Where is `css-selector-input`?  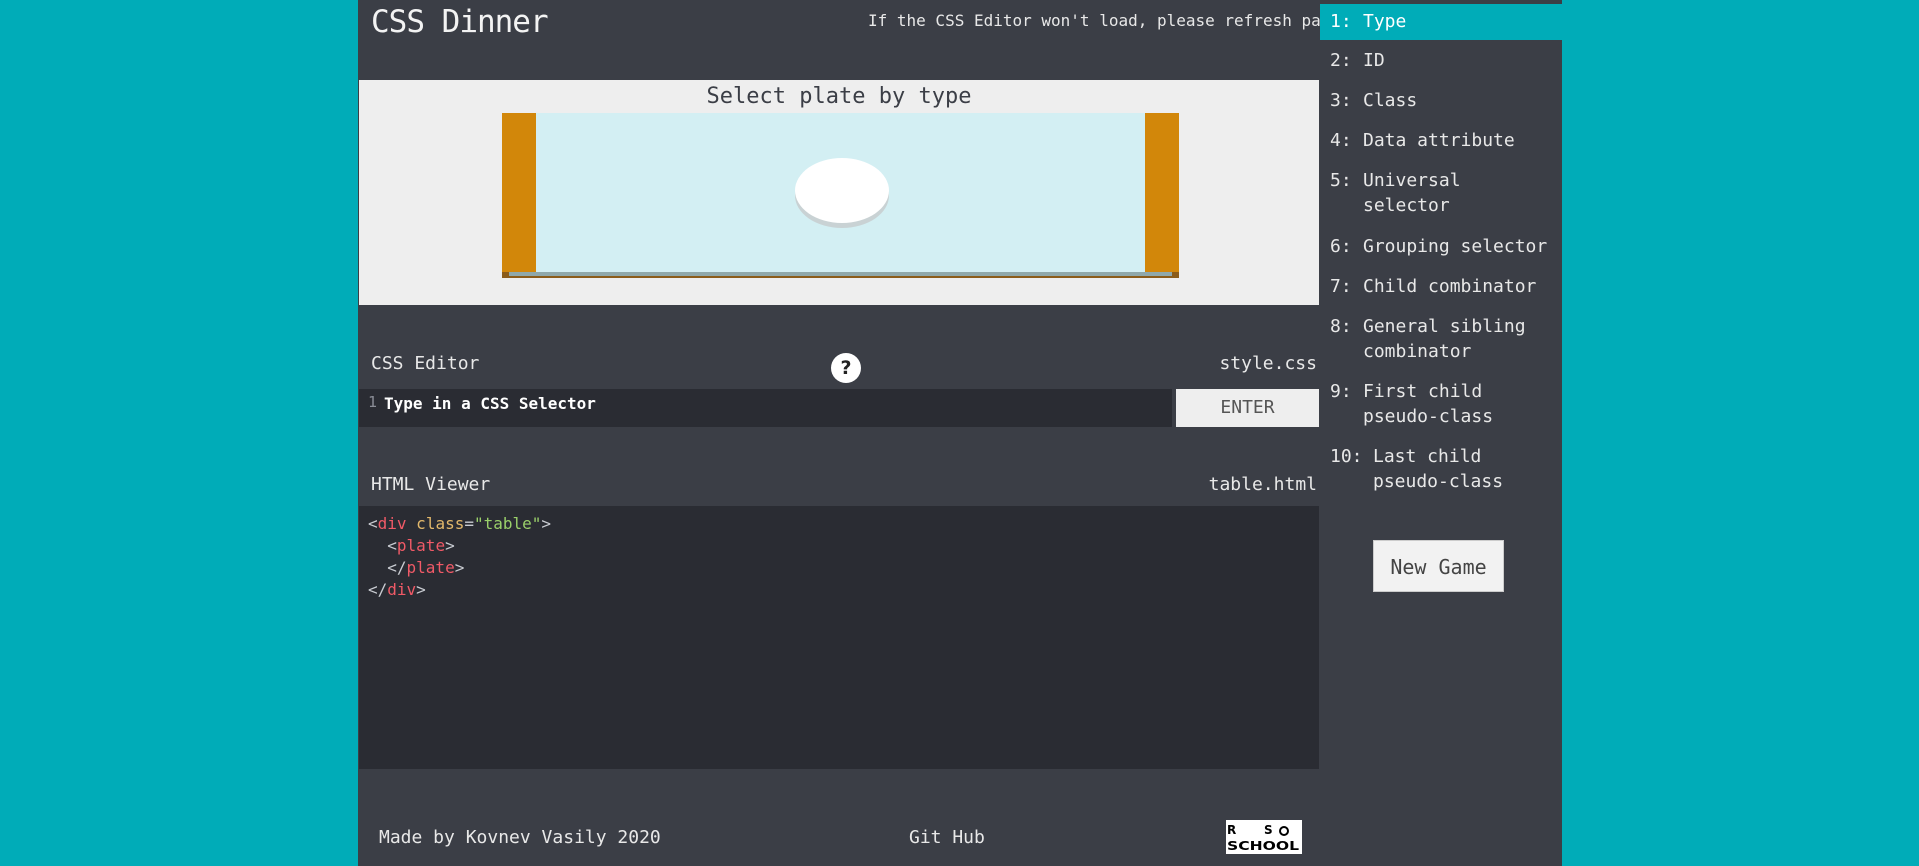
css-selector-input is located at coordinates (769, 403).